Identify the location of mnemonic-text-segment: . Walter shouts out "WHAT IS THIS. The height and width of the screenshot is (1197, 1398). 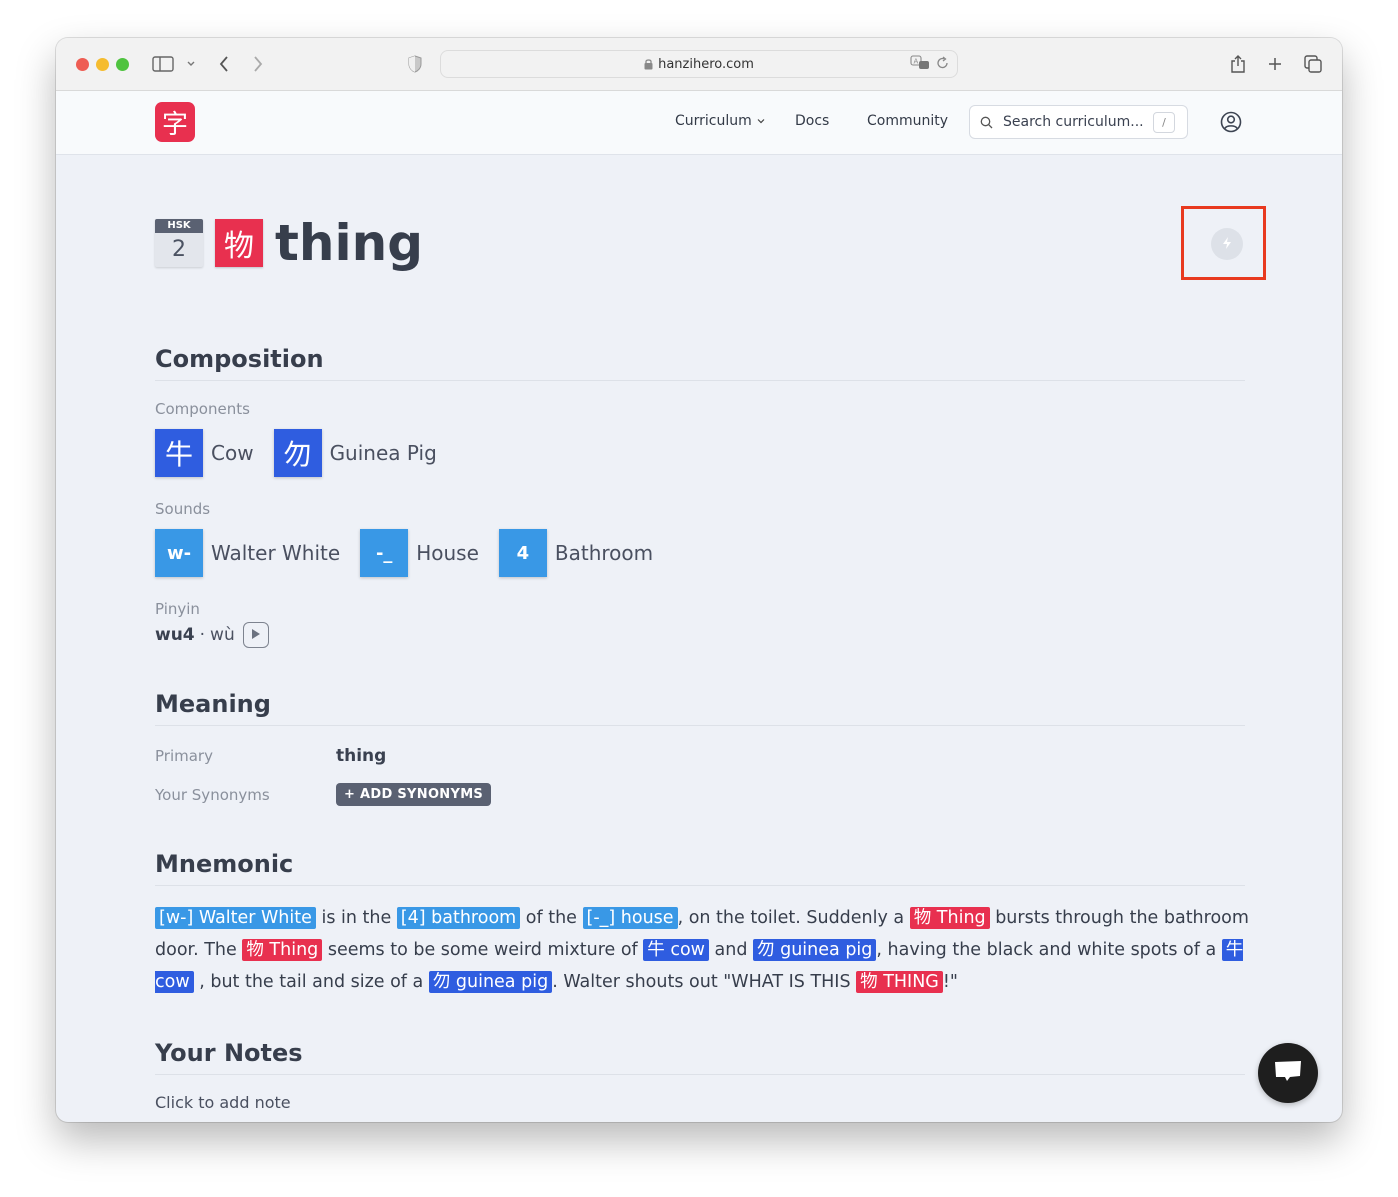
(704, 982).